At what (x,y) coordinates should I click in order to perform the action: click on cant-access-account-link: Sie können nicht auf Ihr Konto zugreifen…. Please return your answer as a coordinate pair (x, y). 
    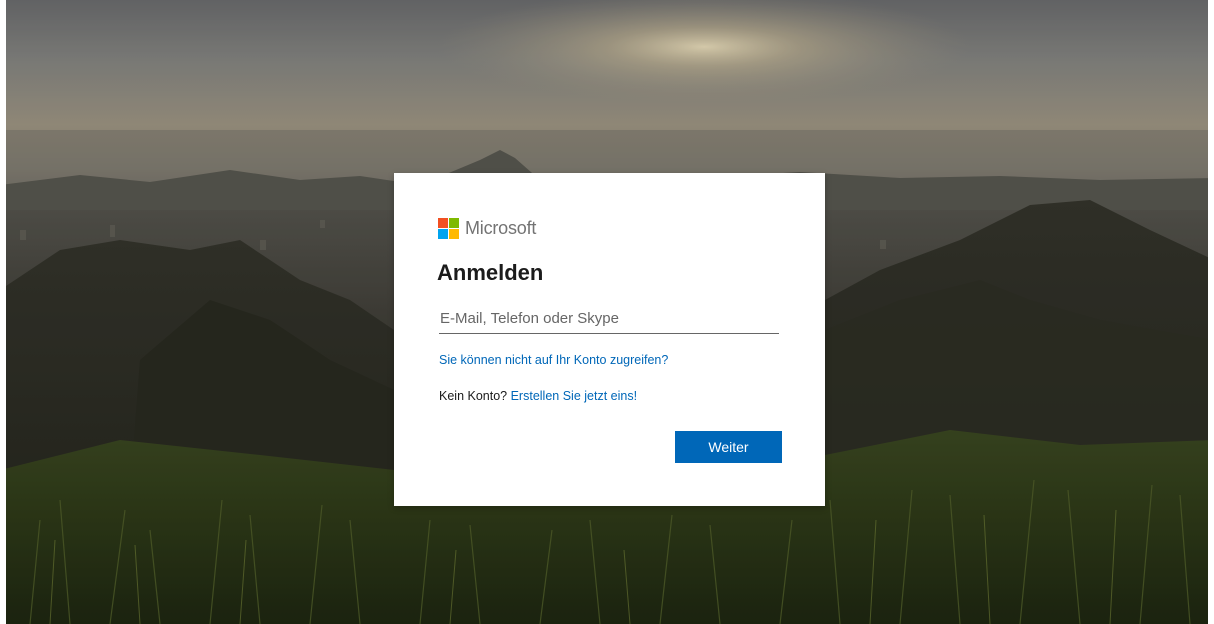
    Looking at the image, I should click on (553, 360).